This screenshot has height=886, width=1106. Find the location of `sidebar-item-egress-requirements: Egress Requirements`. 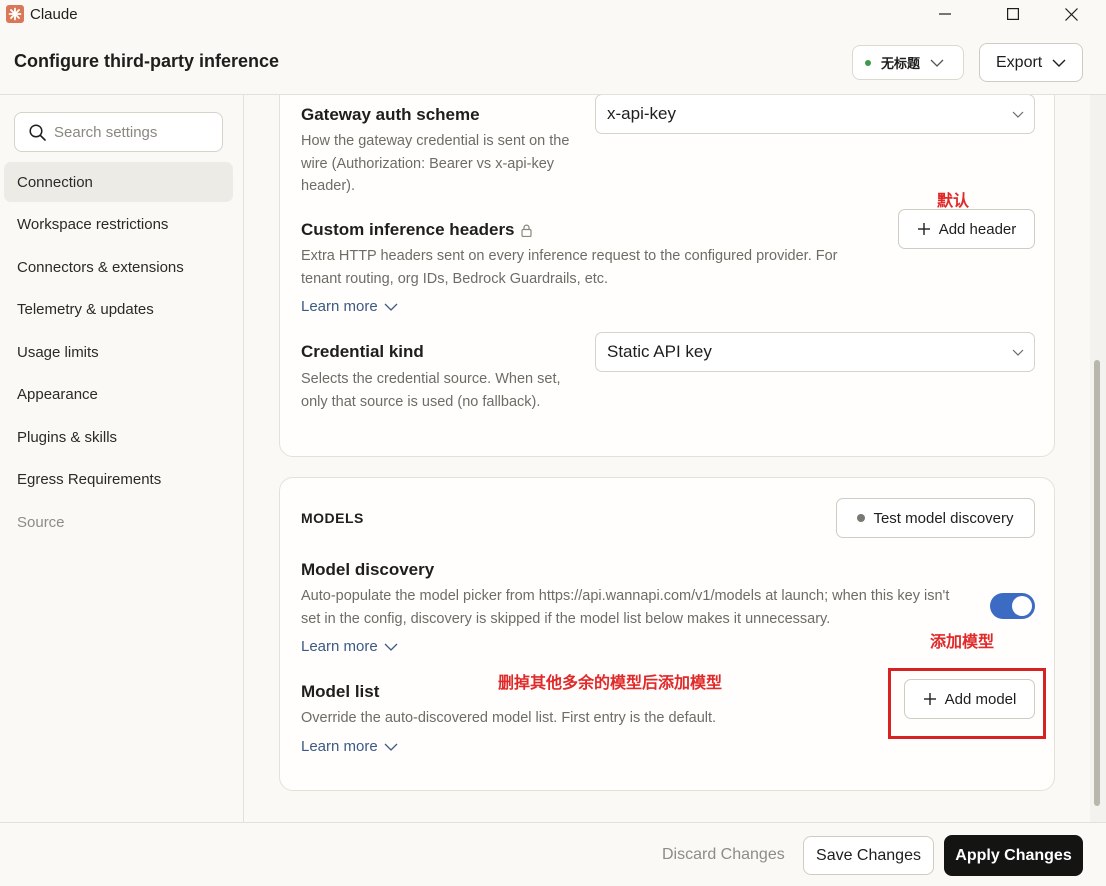

sidebar-item-egress-requirements: Egress Requirements is located at coordinates (118, 479).